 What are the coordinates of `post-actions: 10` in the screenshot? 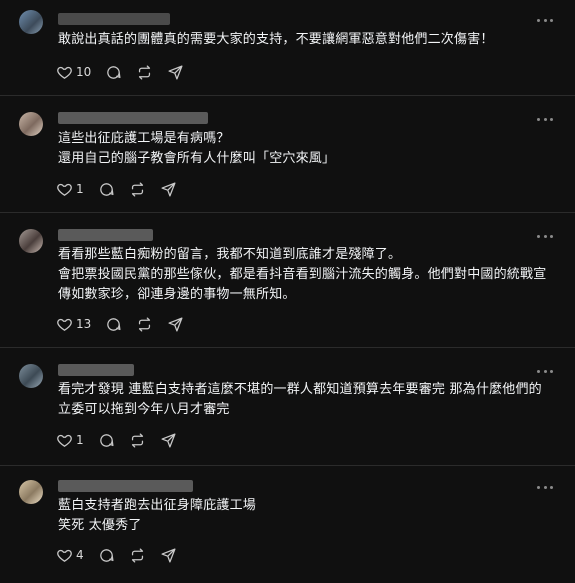 It's located at (127, 72).